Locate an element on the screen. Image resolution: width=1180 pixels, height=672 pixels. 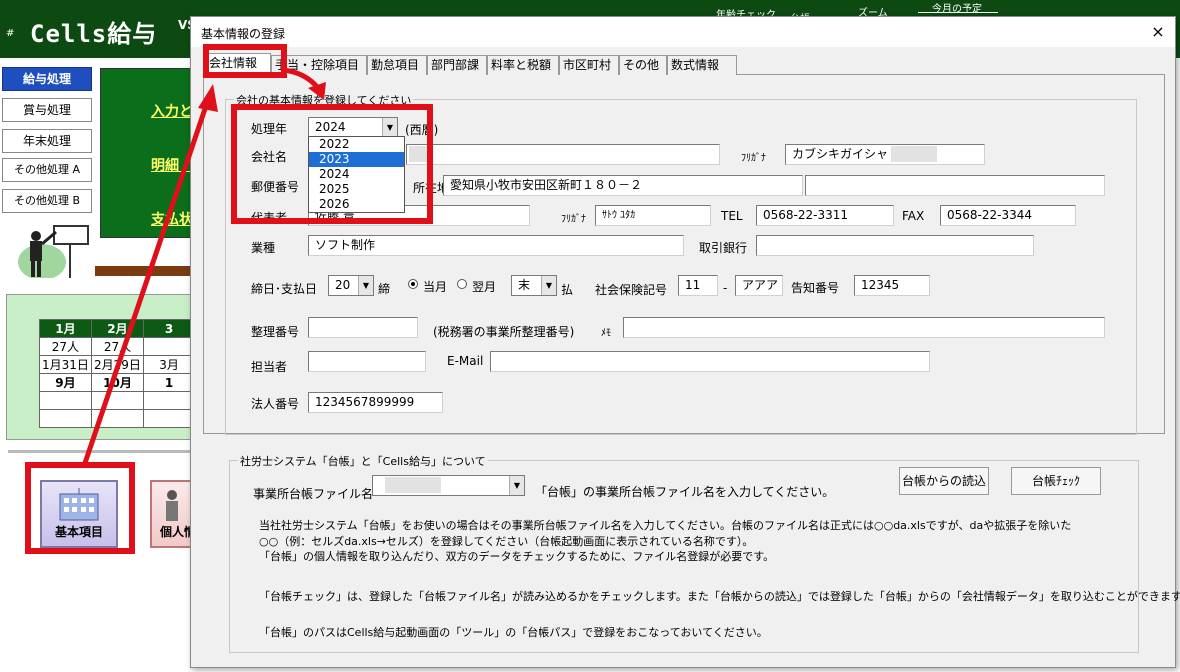
tel-value: 0568-22-3311 is located at coordinates (806, 215).